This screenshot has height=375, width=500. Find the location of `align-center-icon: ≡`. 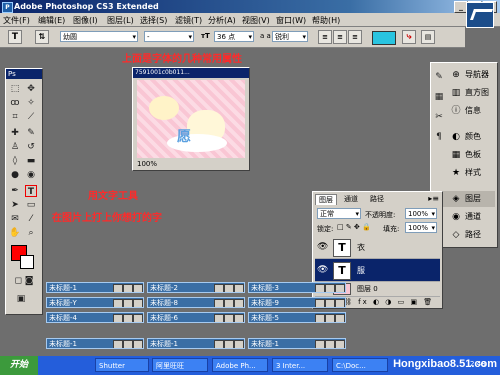

align-center-icon: ≡ is located at coordinates (340, 37).